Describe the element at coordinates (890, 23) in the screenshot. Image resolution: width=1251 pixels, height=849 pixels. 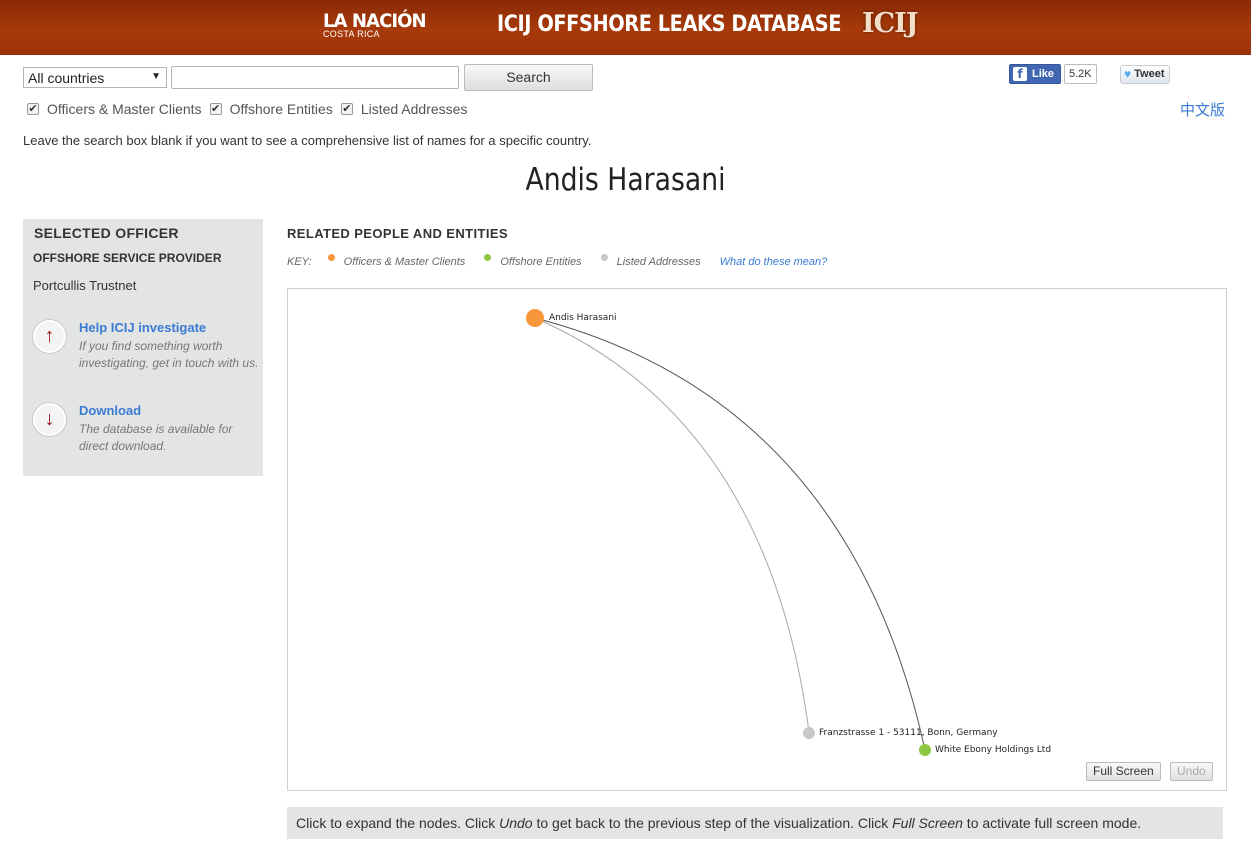
I see `icij-logo: ICIJ` at that location.